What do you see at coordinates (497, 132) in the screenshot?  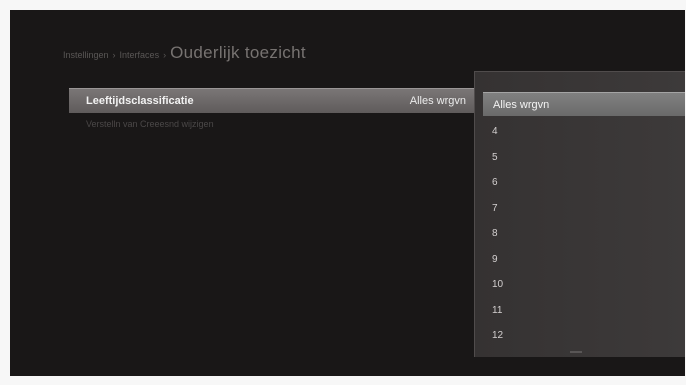 I see `dropdown-option: 4` at bounding box center [497, 132].